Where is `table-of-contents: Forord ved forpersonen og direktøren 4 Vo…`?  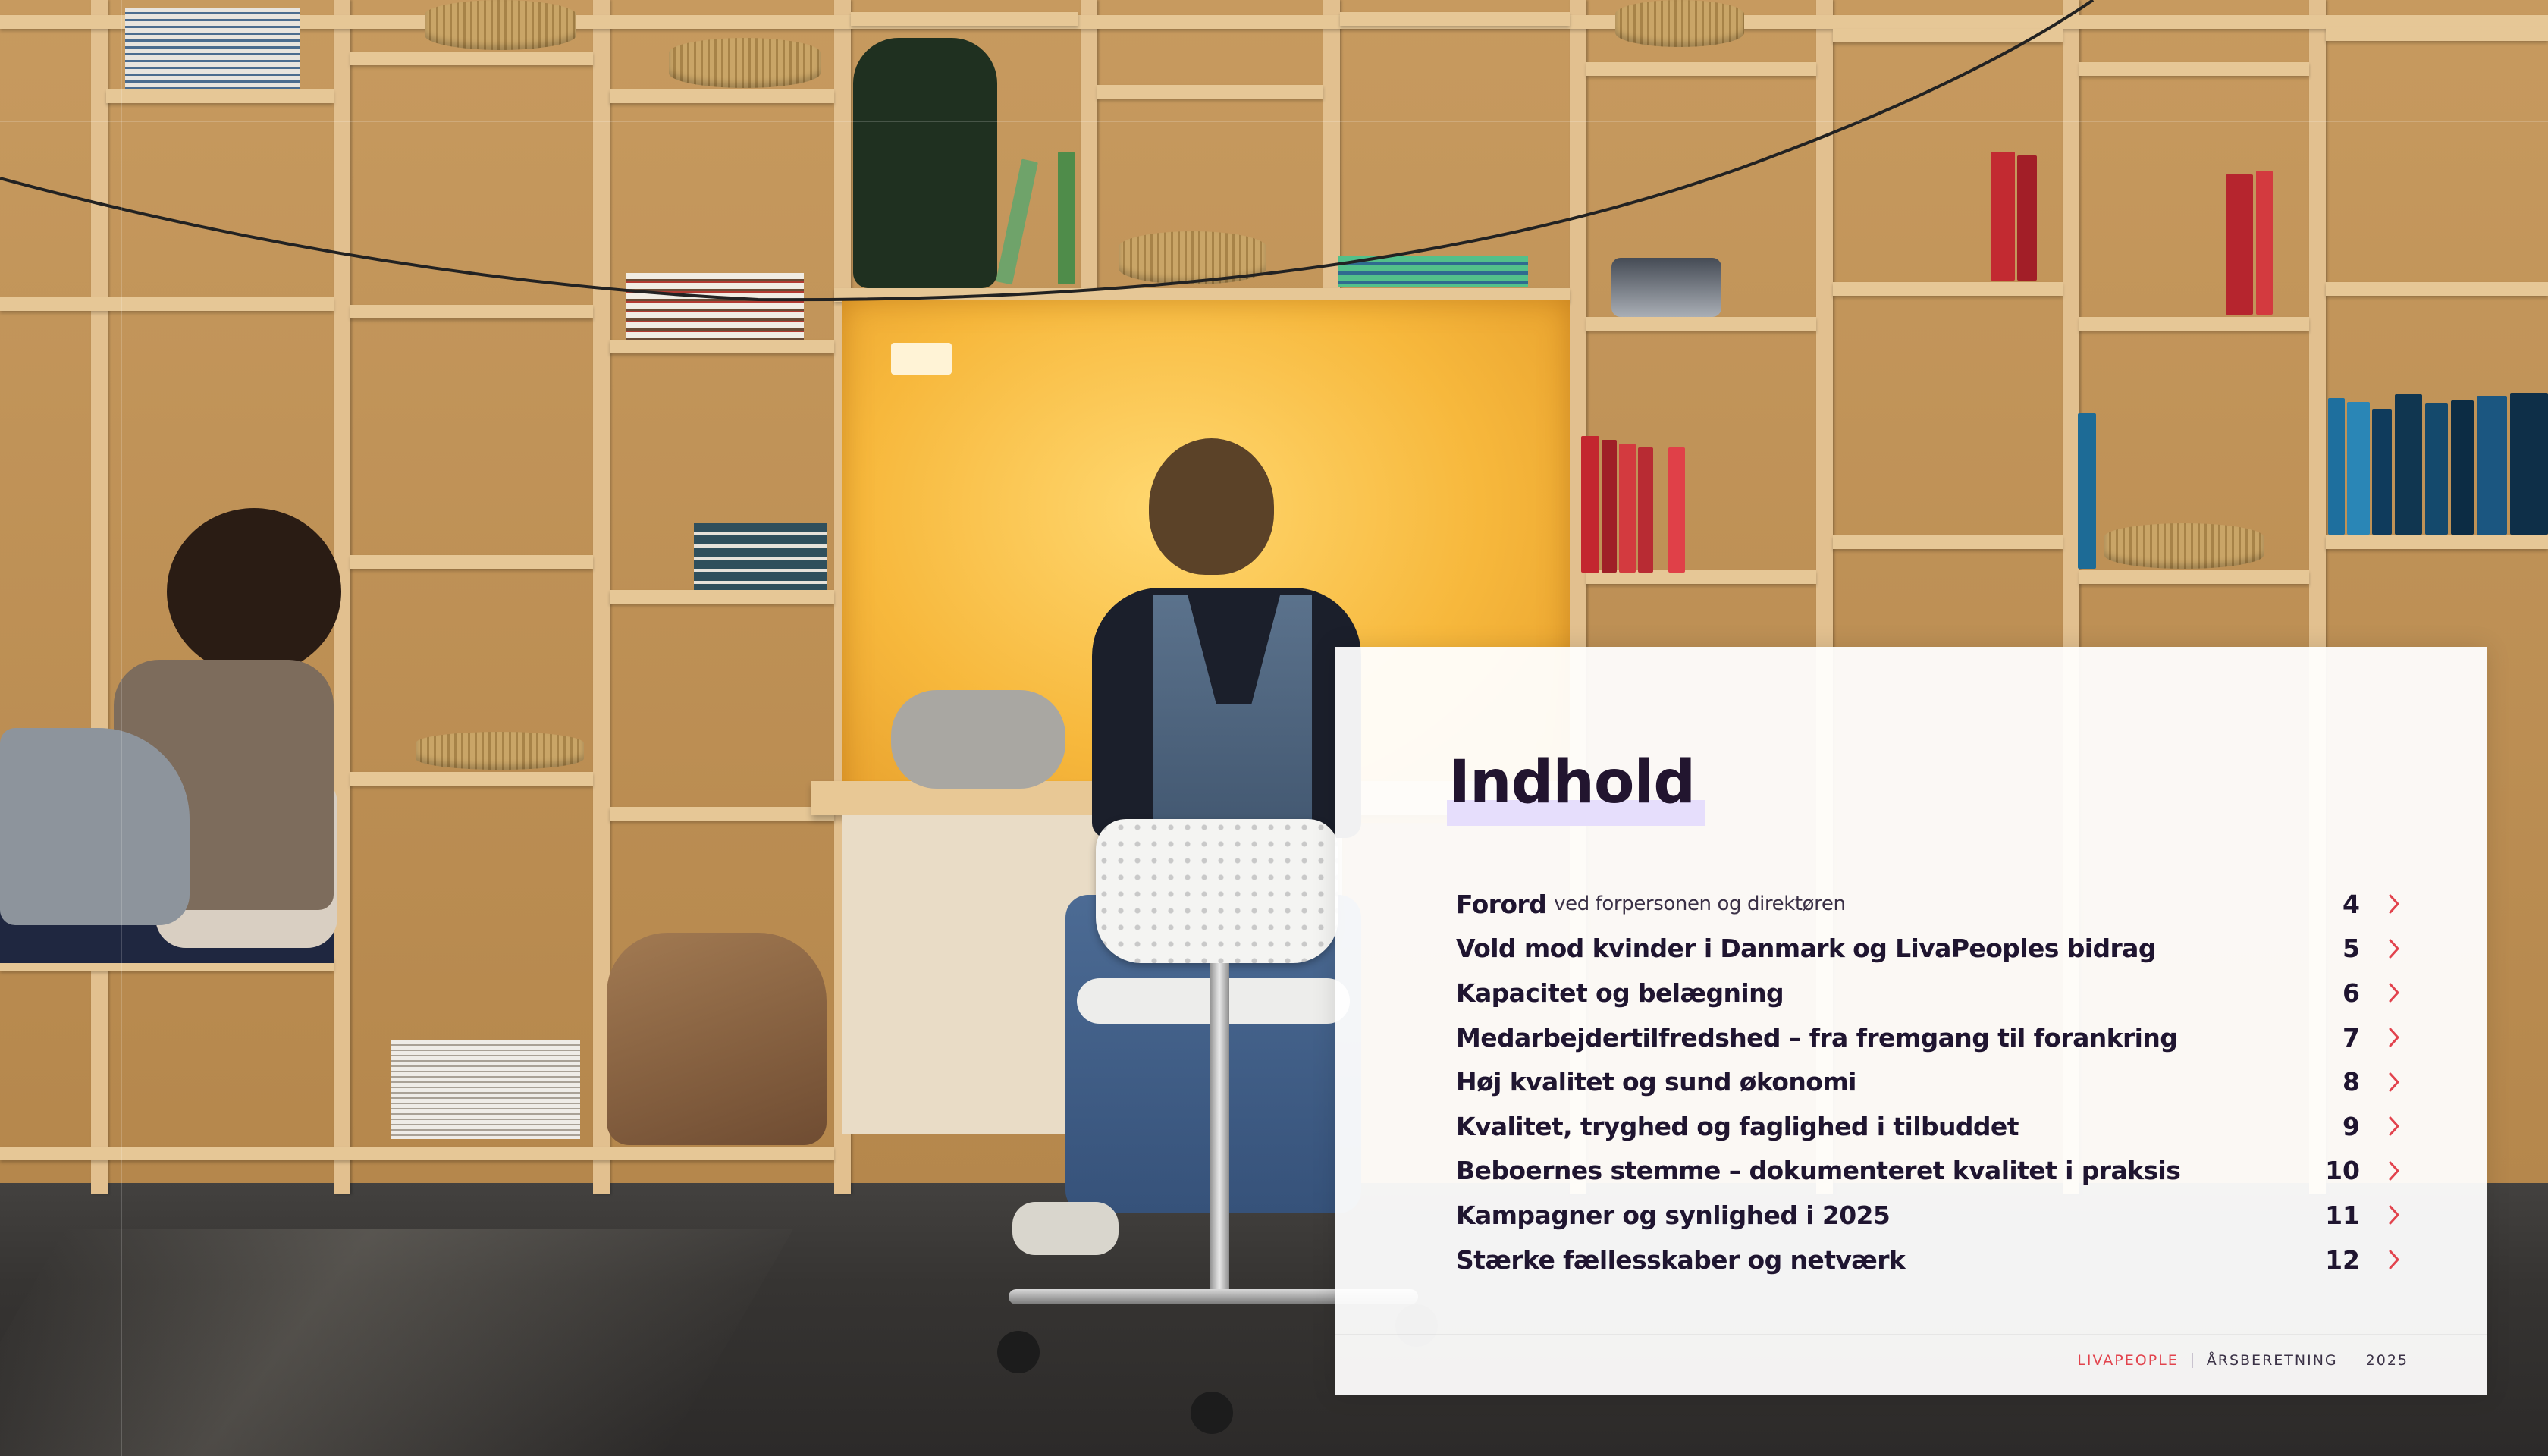
table-of-contents: Forord ved forpersonen og direktøren 4 Vo… is located at coordinates (1930, 1082).